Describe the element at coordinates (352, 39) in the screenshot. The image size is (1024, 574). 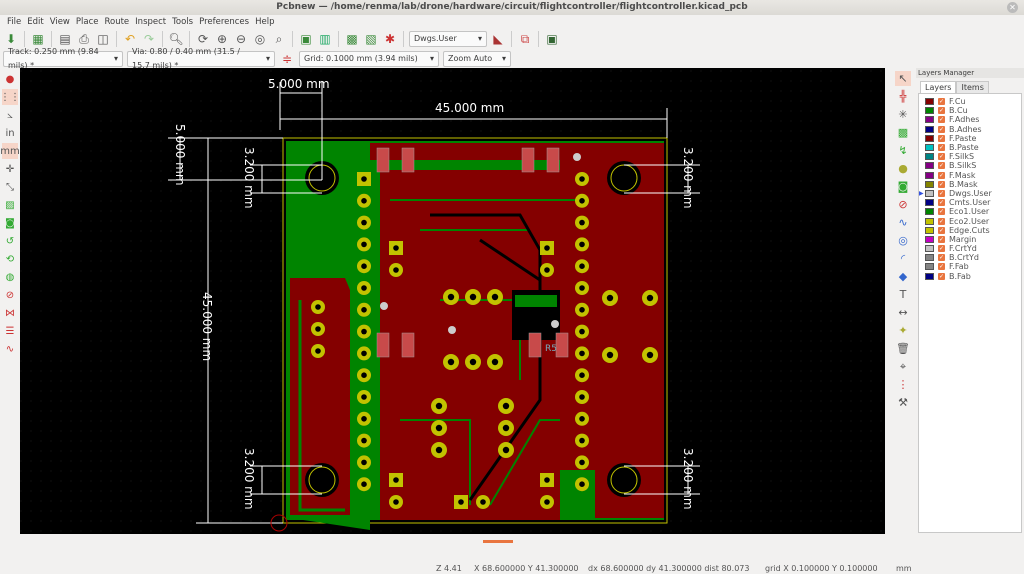
I see `netlist-icon: ▩` at that location.